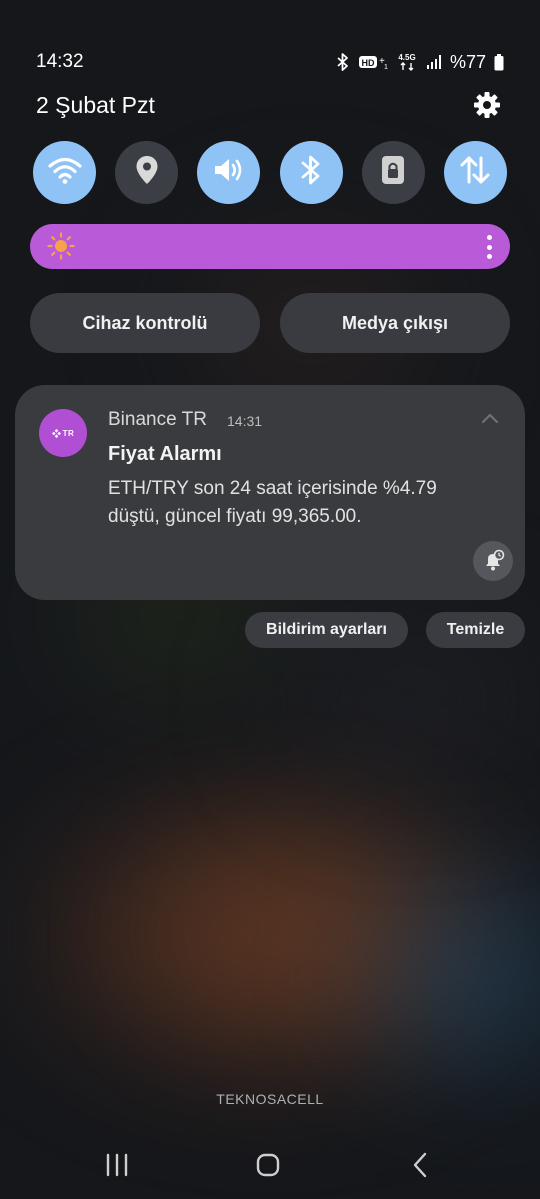  Describe the element at coordinates (61, 246) in the screenshot. I see `sun-icon` at that location.